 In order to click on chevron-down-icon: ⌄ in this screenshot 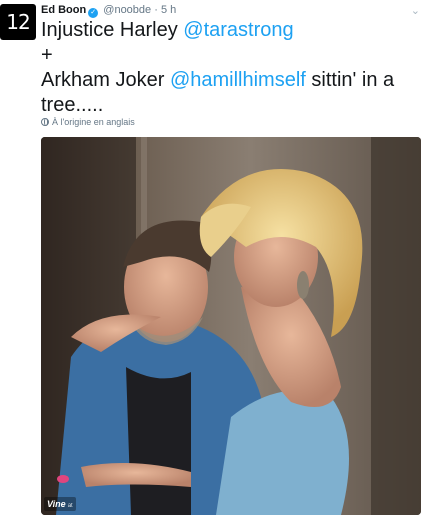, I will do `click(415, 10)`.